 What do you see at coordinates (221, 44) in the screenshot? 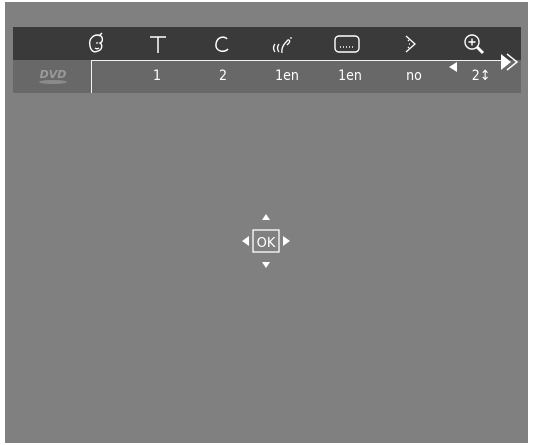
I see `chapter-icon` at bounding box center [221, 44].